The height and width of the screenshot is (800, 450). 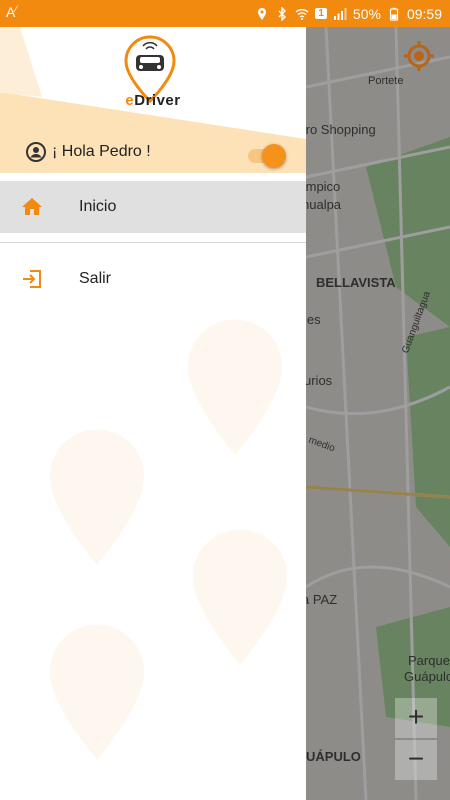 I want to click on map-label: les, so click(x=313, y=319).